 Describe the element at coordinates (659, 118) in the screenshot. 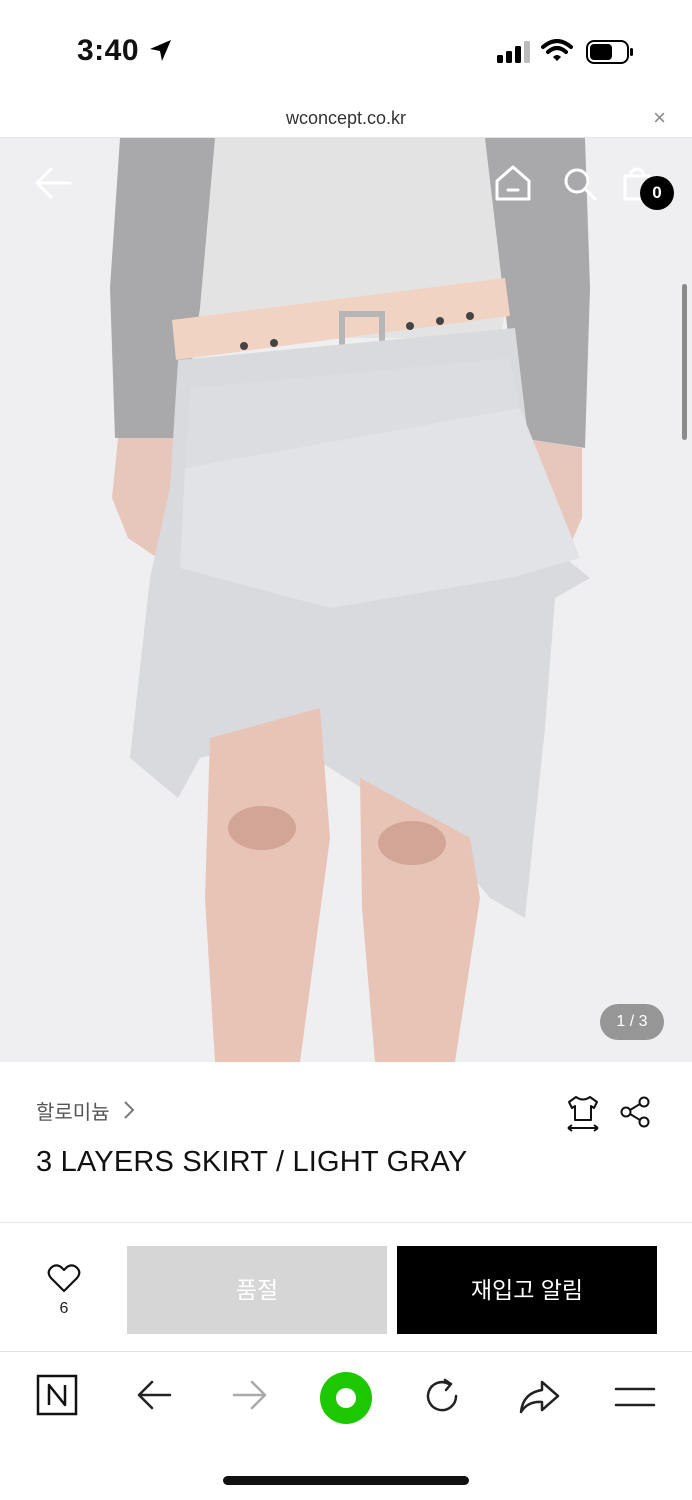

I see `close-icon: ×` at that location.